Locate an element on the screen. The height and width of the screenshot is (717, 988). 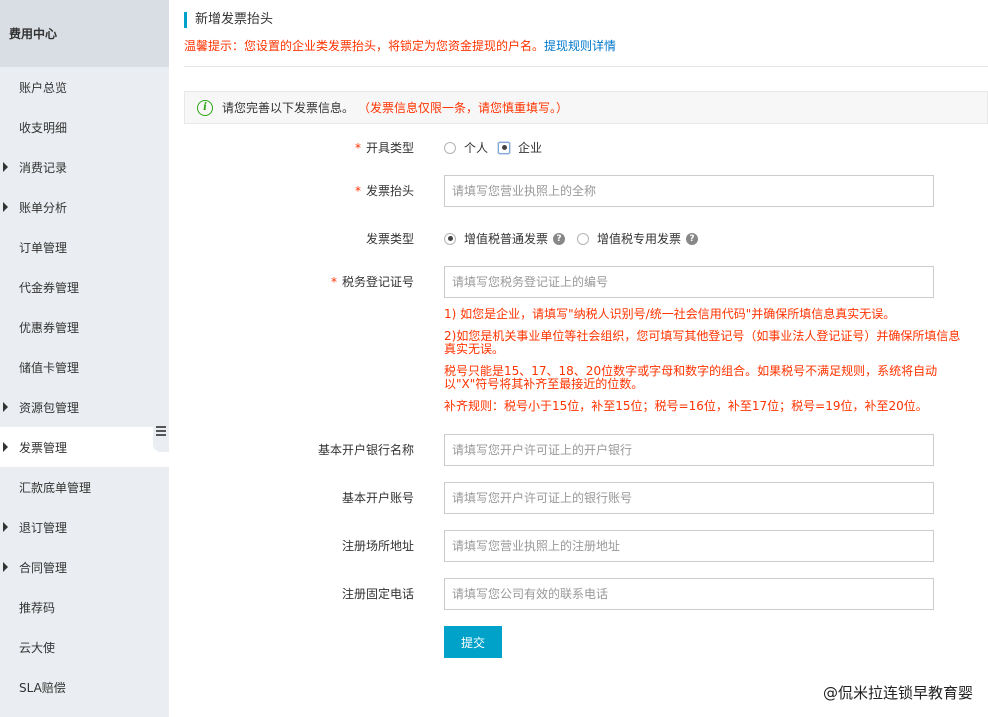
radio-vat-special is located at coordinates (583, 238).